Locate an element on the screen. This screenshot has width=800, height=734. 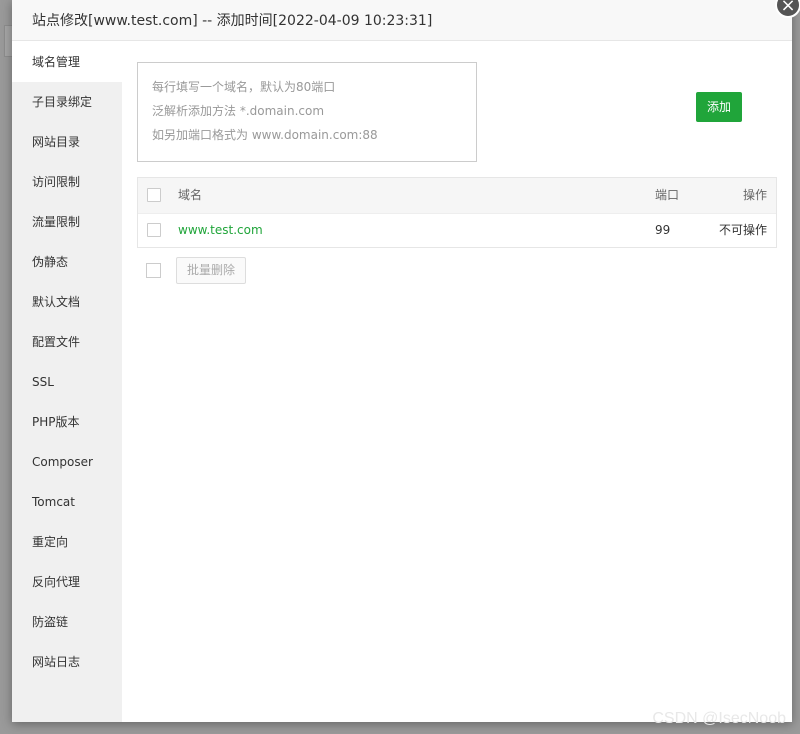
domain-input-placeholder-line: 泛解析添加方法 *.domain.com is located at coordinates (238, 111).